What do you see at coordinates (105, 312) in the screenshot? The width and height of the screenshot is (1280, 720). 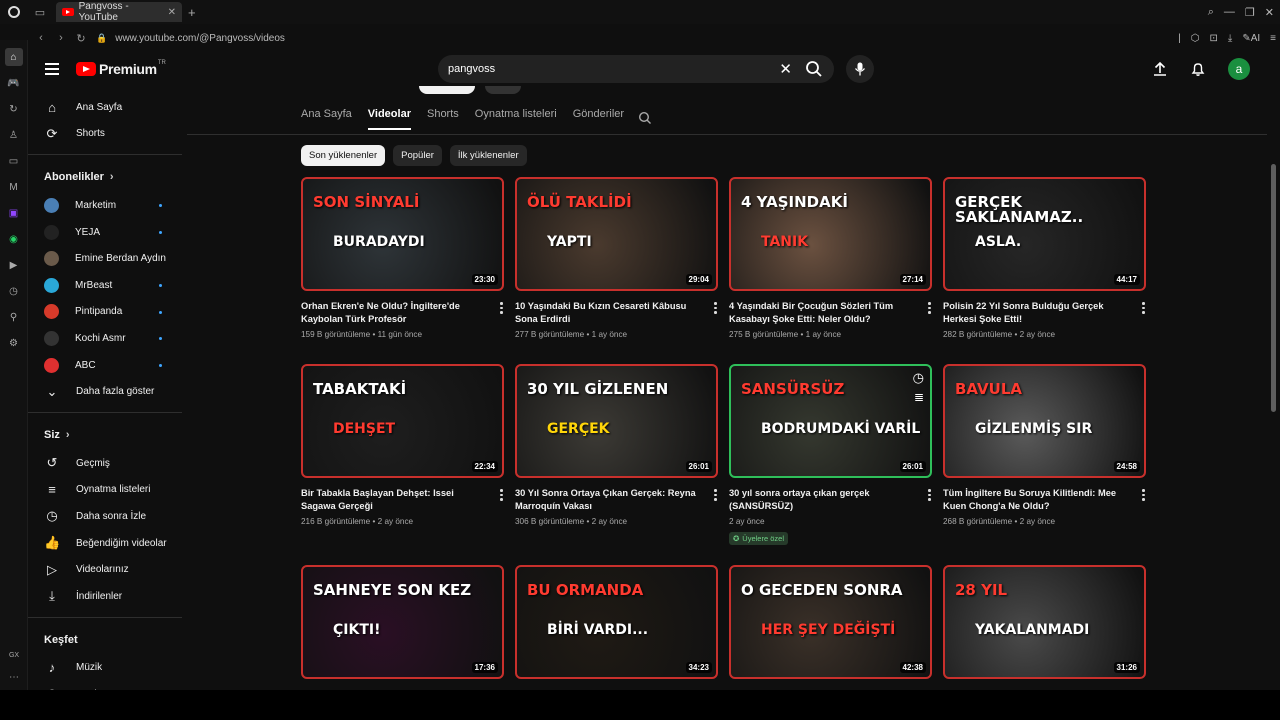 I see `subscription-item: Pintipanda` at bounding box center [105, 312].